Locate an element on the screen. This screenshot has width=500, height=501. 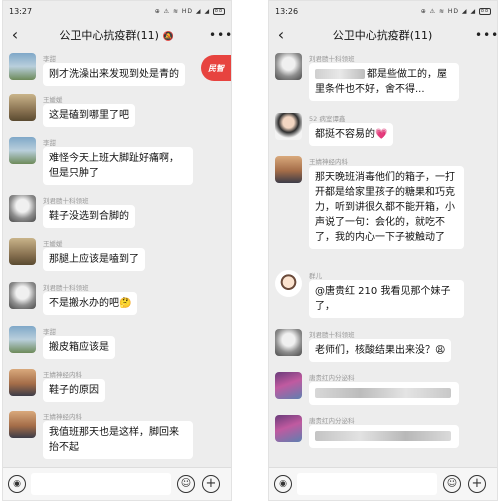
status-time: 13:26 is located at coordinates (287, 11).